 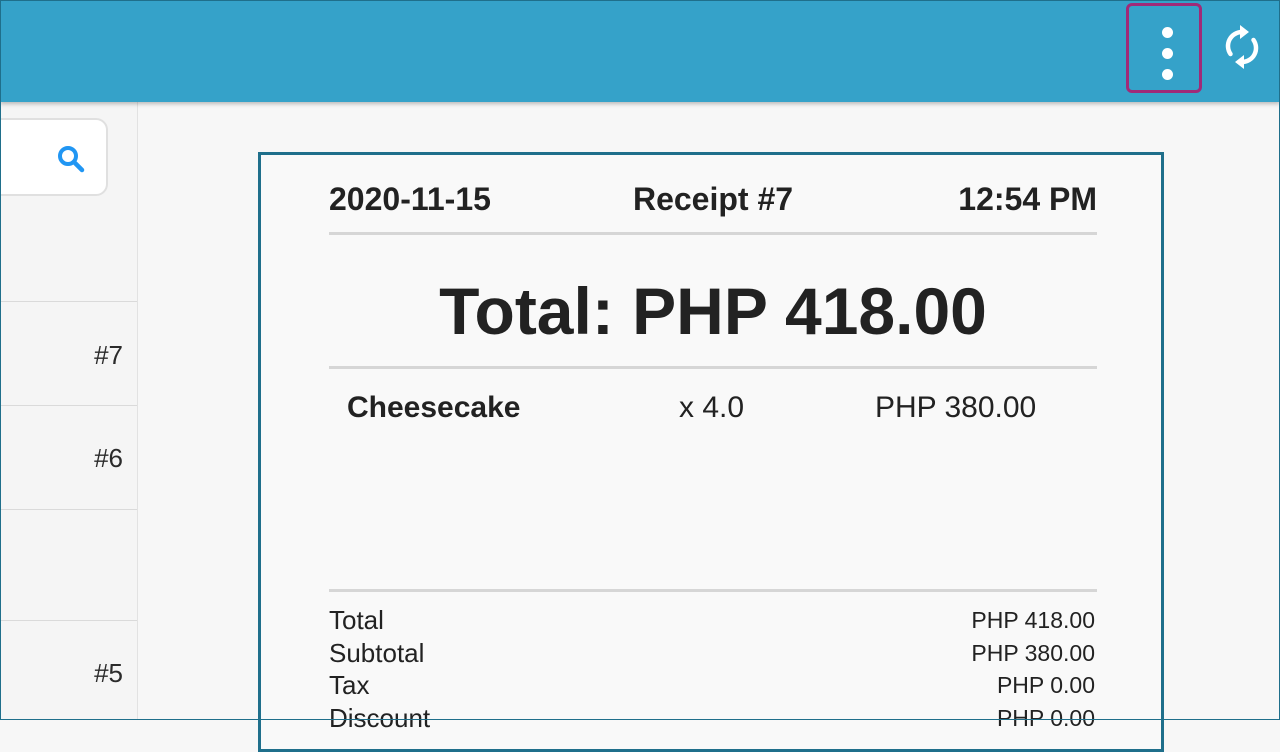 I want to click on summary-value: PHP 380.00, so click(x=1033, y=652).